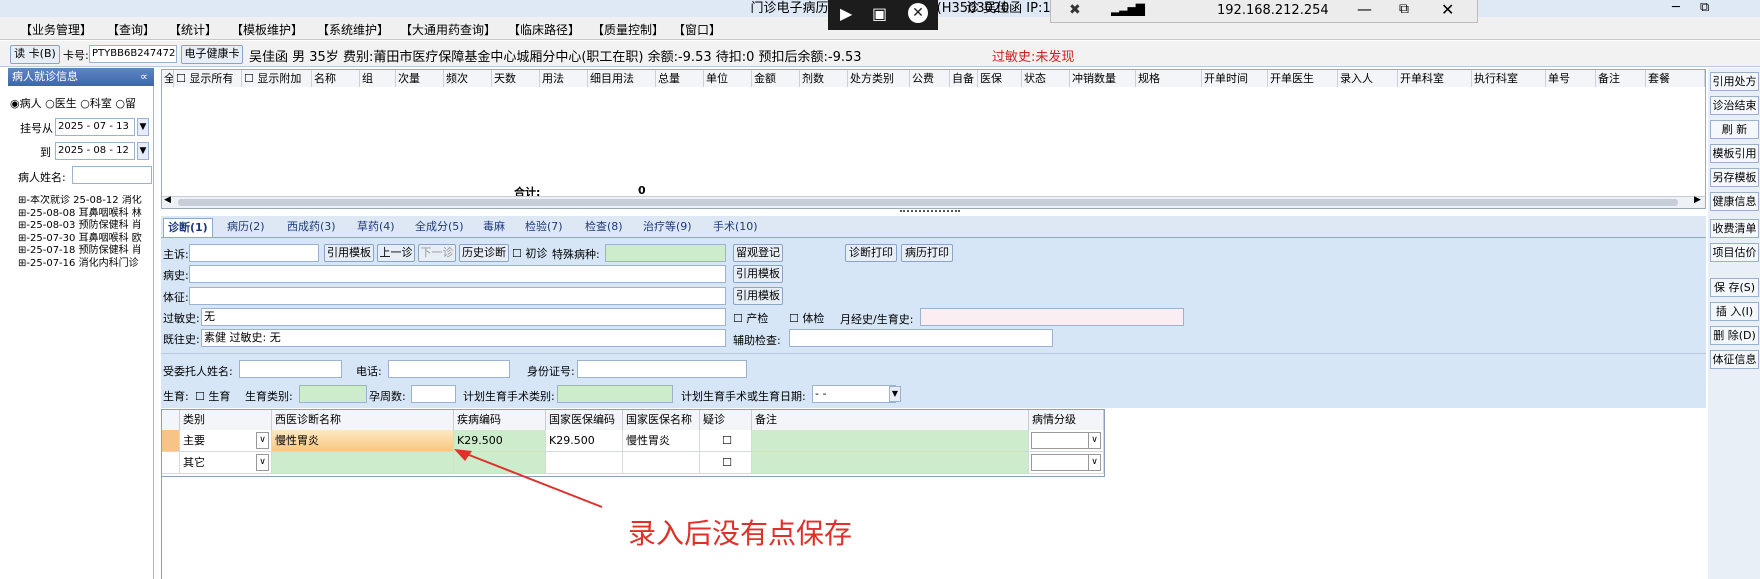 This screenshot has width=1760, height=579. Describe the element at coordinates (529, 253) in the screenshot. I see `first-visit-checkbox: ☐ 初诊` at that location.